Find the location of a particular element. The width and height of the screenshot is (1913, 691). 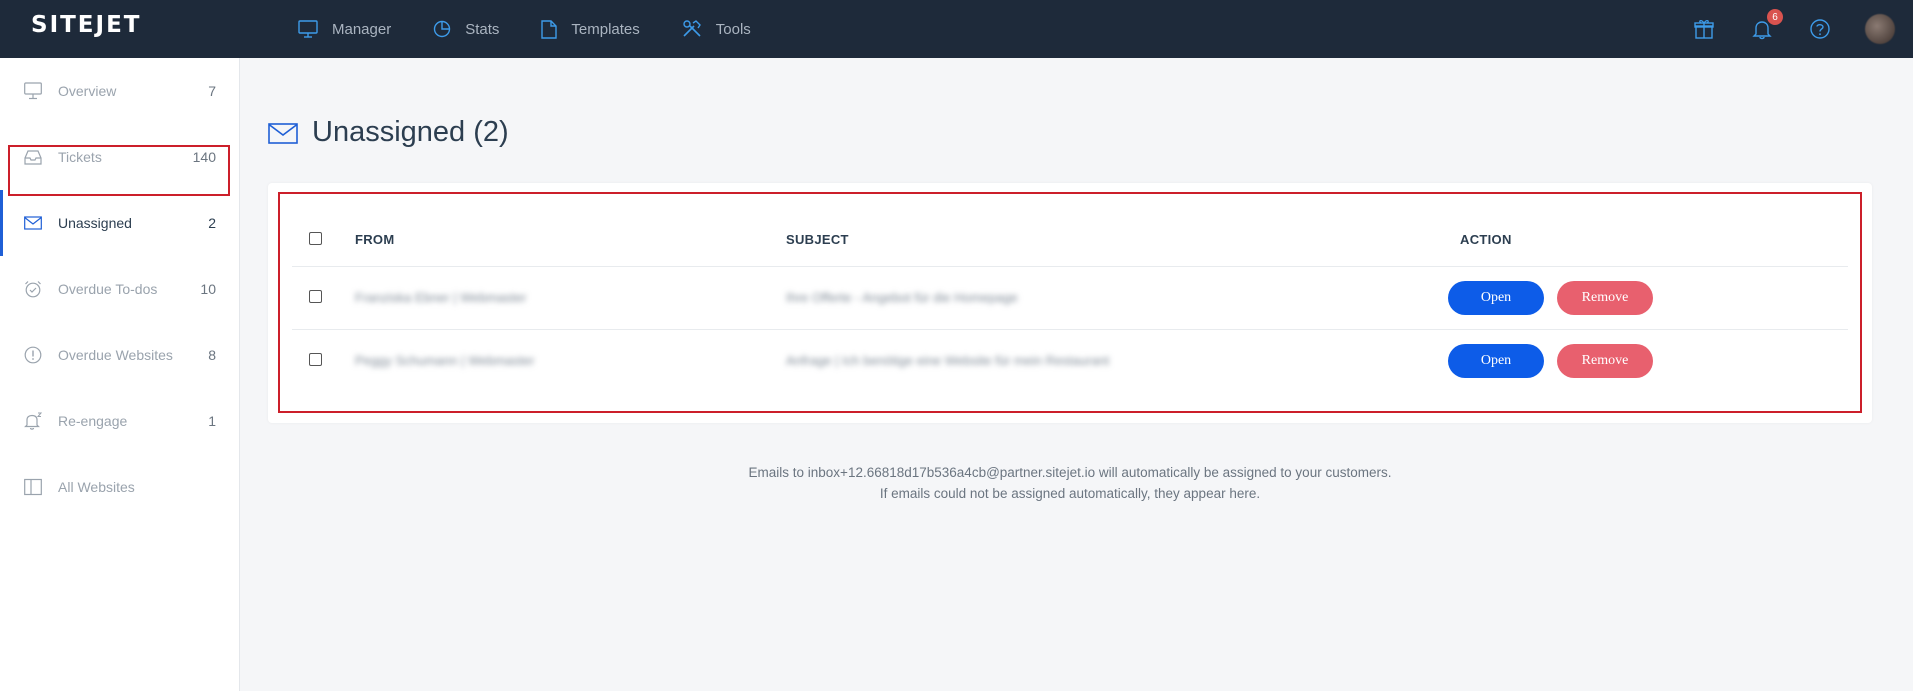

gift-icon is located at coordinates (1704, 29).